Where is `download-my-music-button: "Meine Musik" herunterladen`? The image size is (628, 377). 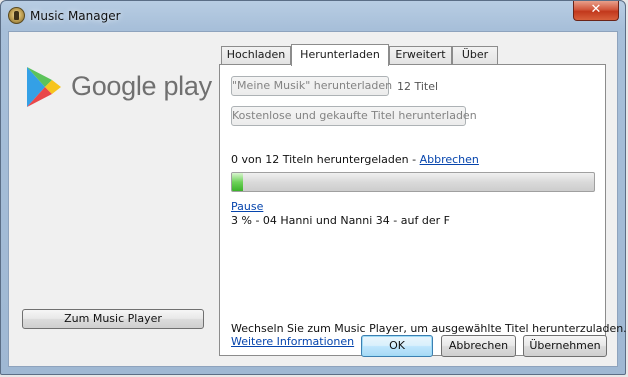
download-my-music-button: "Meine Musik" herunterladen is located at coordinates (311, 86).